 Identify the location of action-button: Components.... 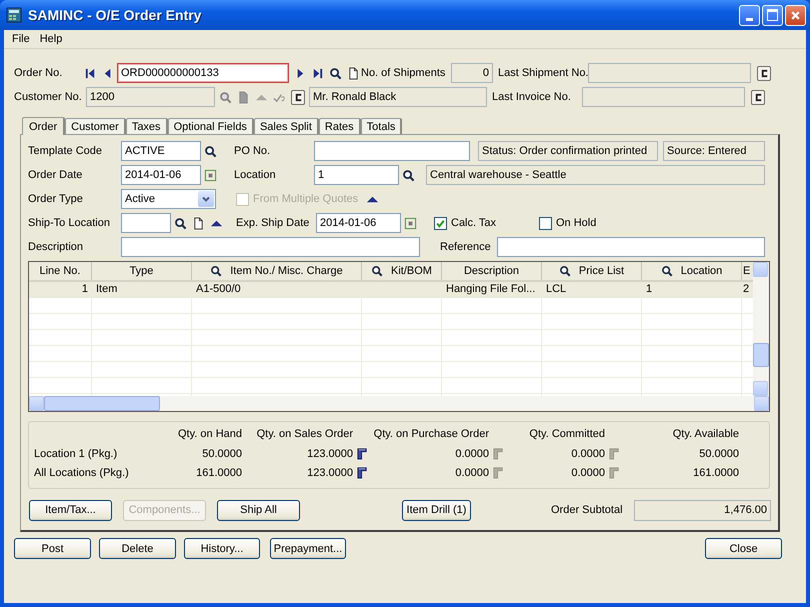
(164, 510).